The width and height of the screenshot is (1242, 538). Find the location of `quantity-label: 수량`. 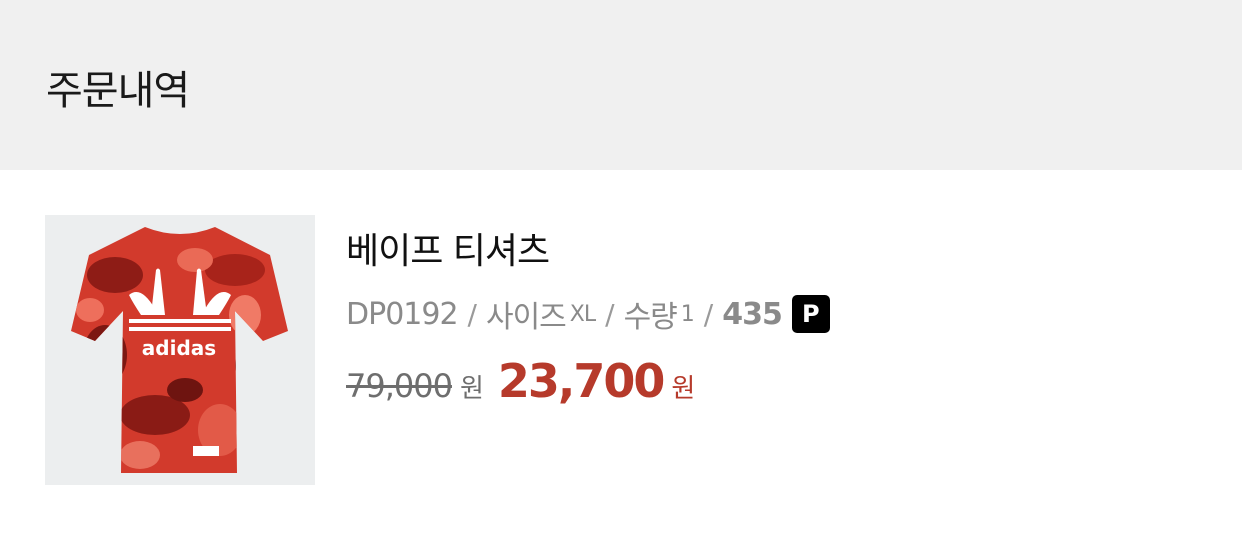

quantity-label: 수량 is located at coordinates (650, 317).